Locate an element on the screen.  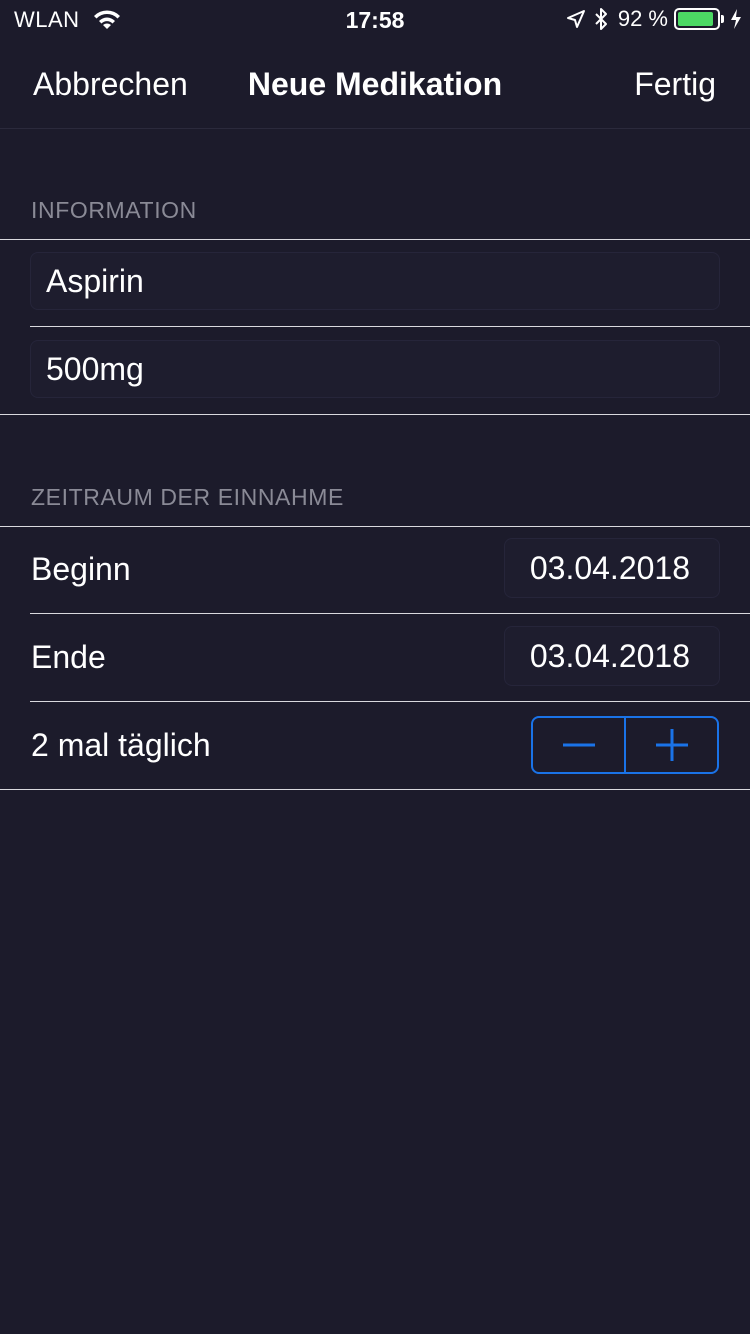
section-header-information: INFORMATION is located at coordinates (114, 210).